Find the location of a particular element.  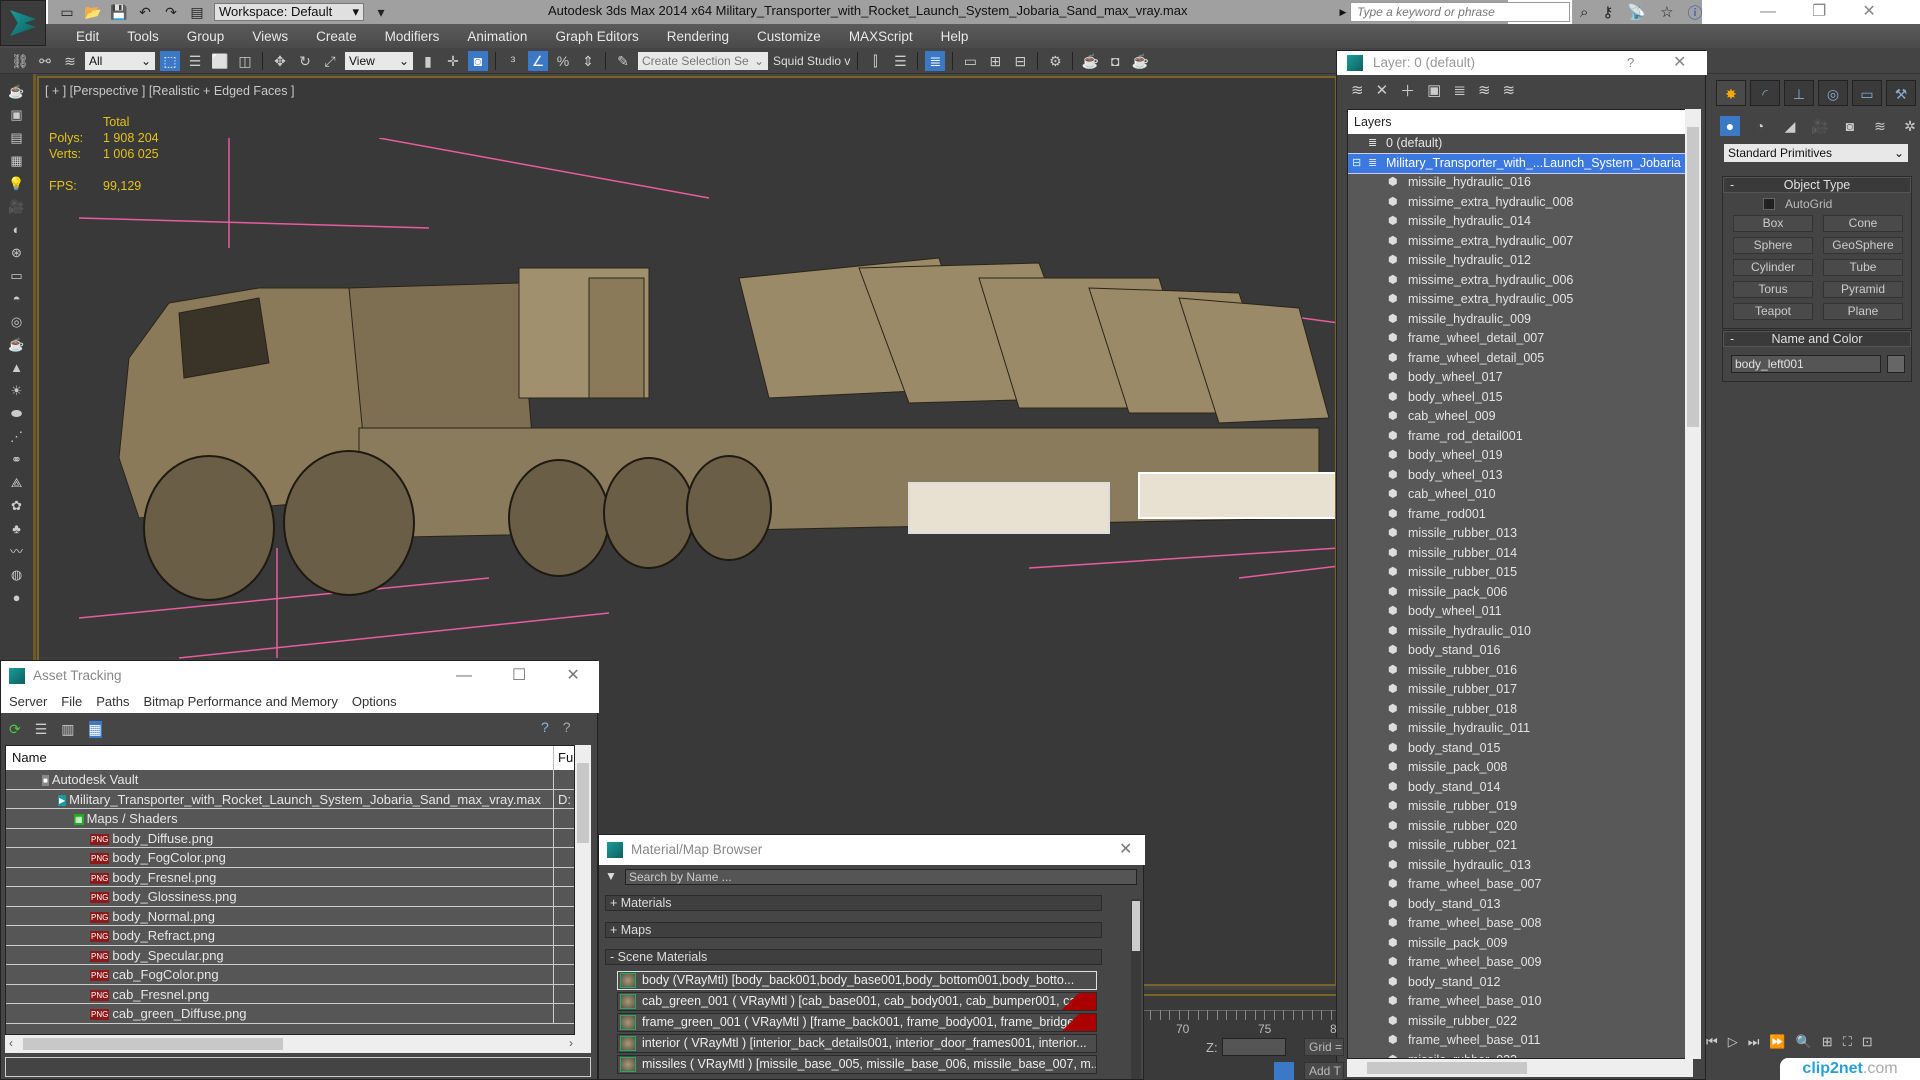

render-iterative-icon: ☕ is located at coordinates (1140, 61).